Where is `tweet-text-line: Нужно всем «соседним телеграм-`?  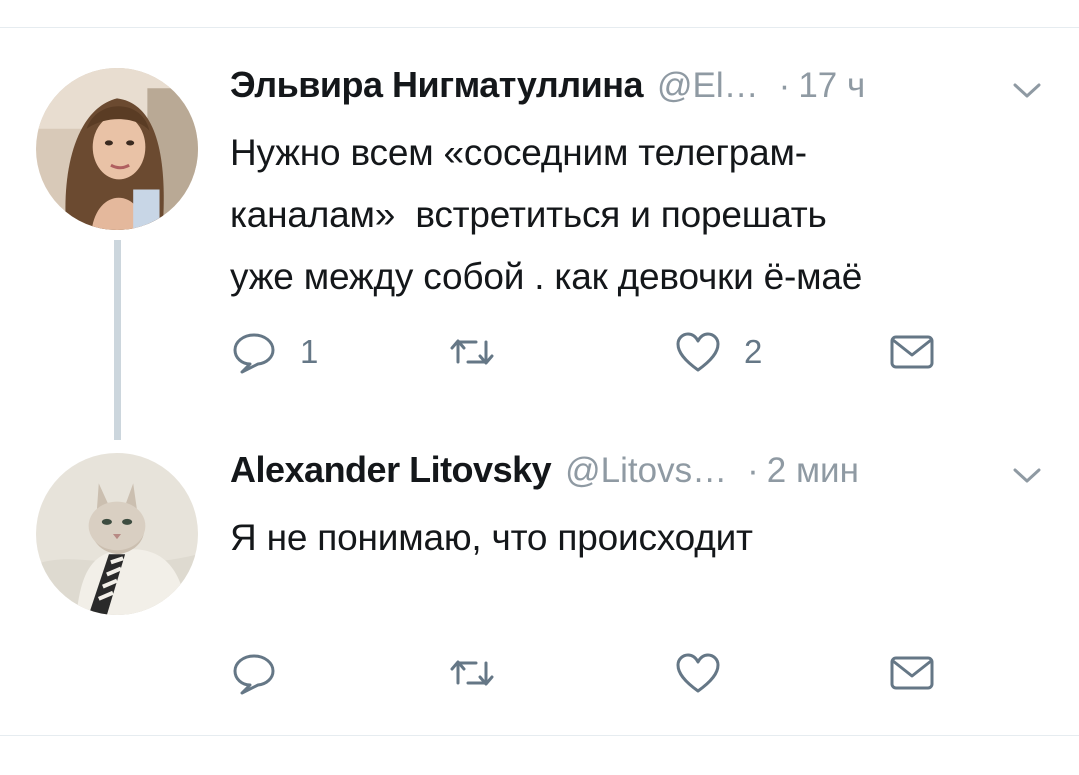 tweet-text-line: Нужно всем «соседним телеграм- is located at coordinates (518, 152).